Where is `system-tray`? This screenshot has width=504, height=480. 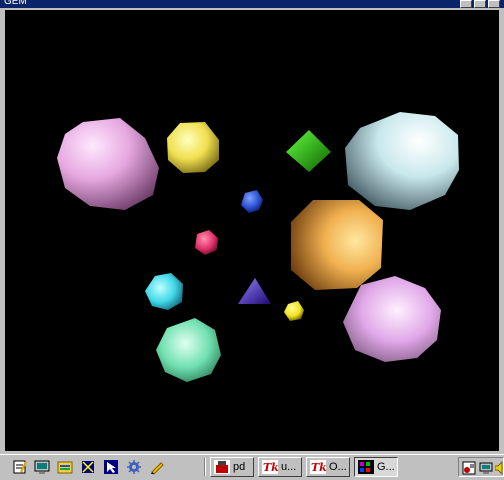 system-tray is located at coordinates (481, 467).